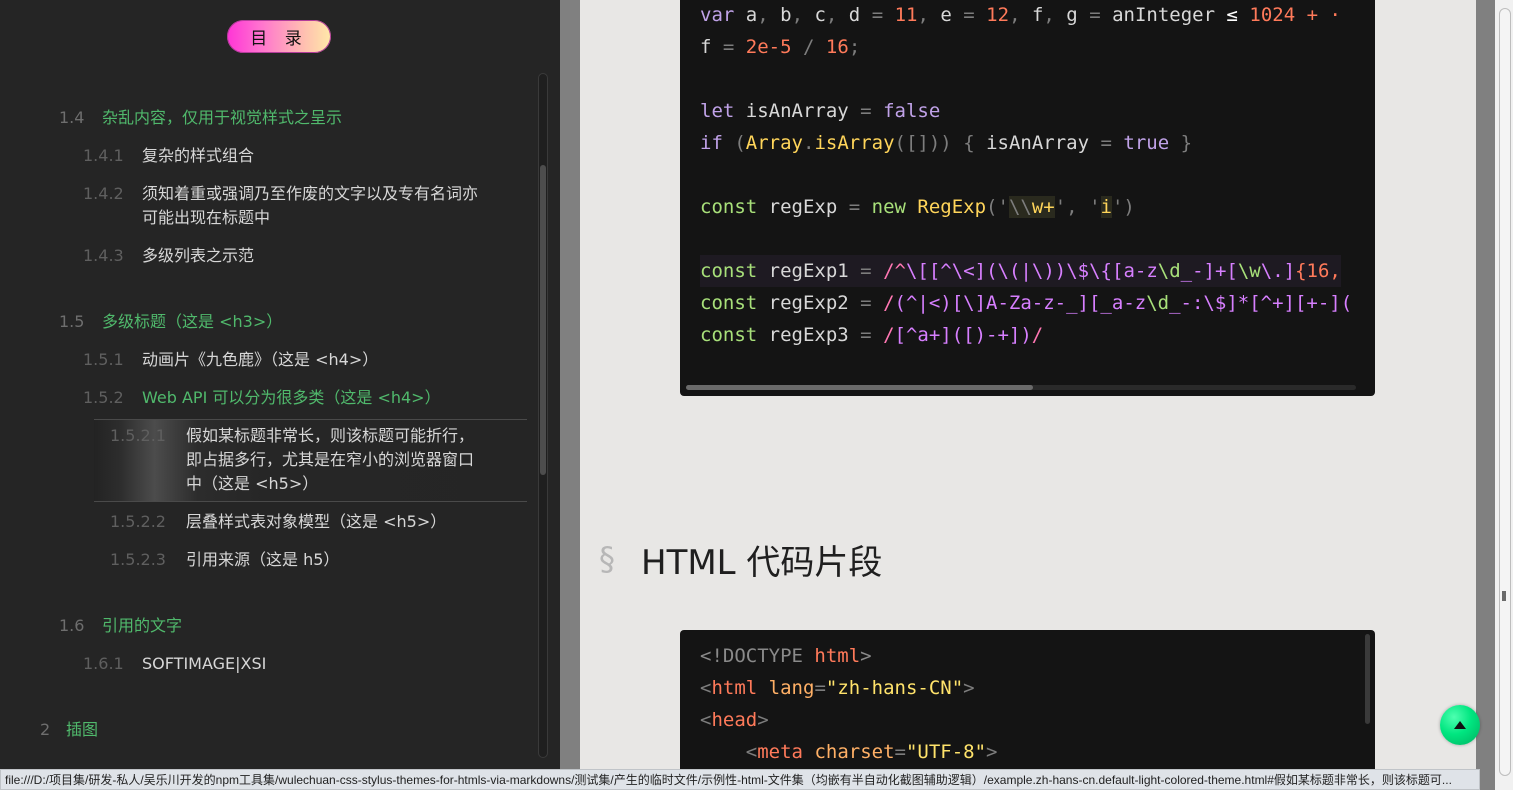  Describe the element at coordinates (103, 155) in the screenshot. I see `toc-item-number: 1.4.1` at that location.